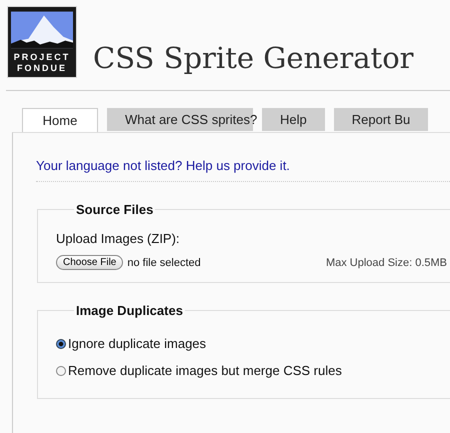 The width and height of the screenshot is (450, 433). Describe the element at coordinates (253, 58) in the screenshot. I see `page-title: CSS Sprite Generator` at that location.